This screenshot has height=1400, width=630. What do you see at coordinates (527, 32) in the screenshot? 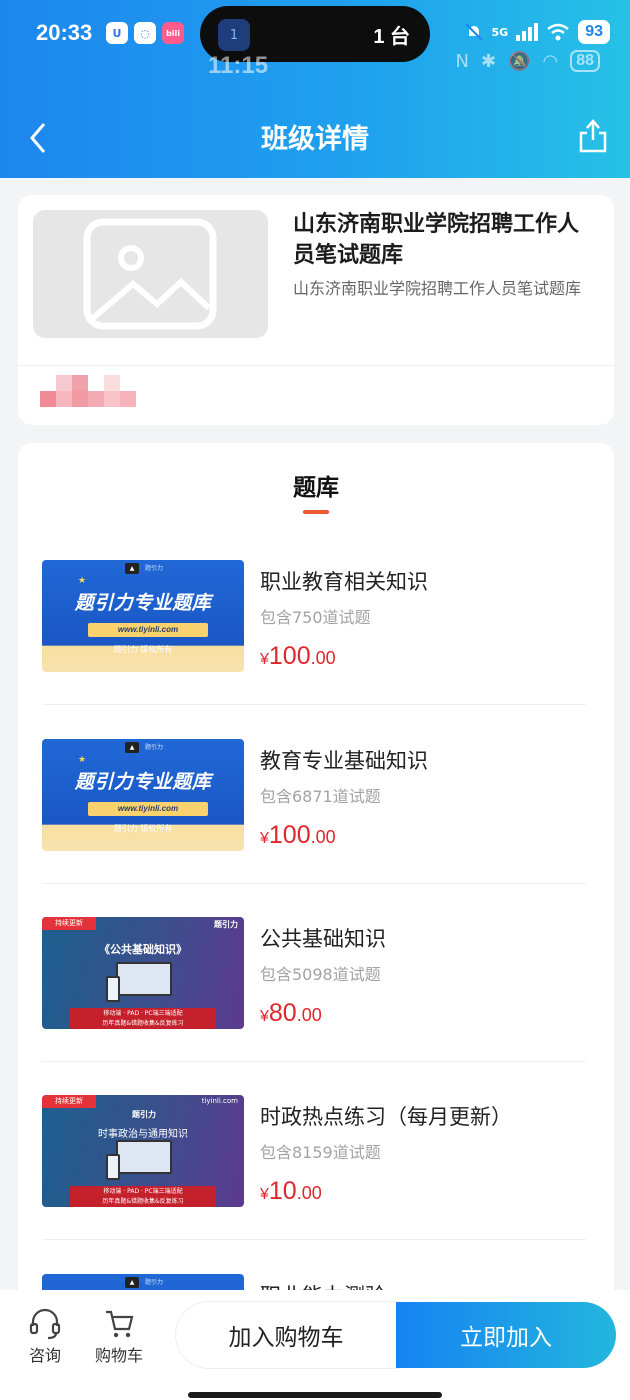
I see `signal-icon` at bounding box center [527, 32].